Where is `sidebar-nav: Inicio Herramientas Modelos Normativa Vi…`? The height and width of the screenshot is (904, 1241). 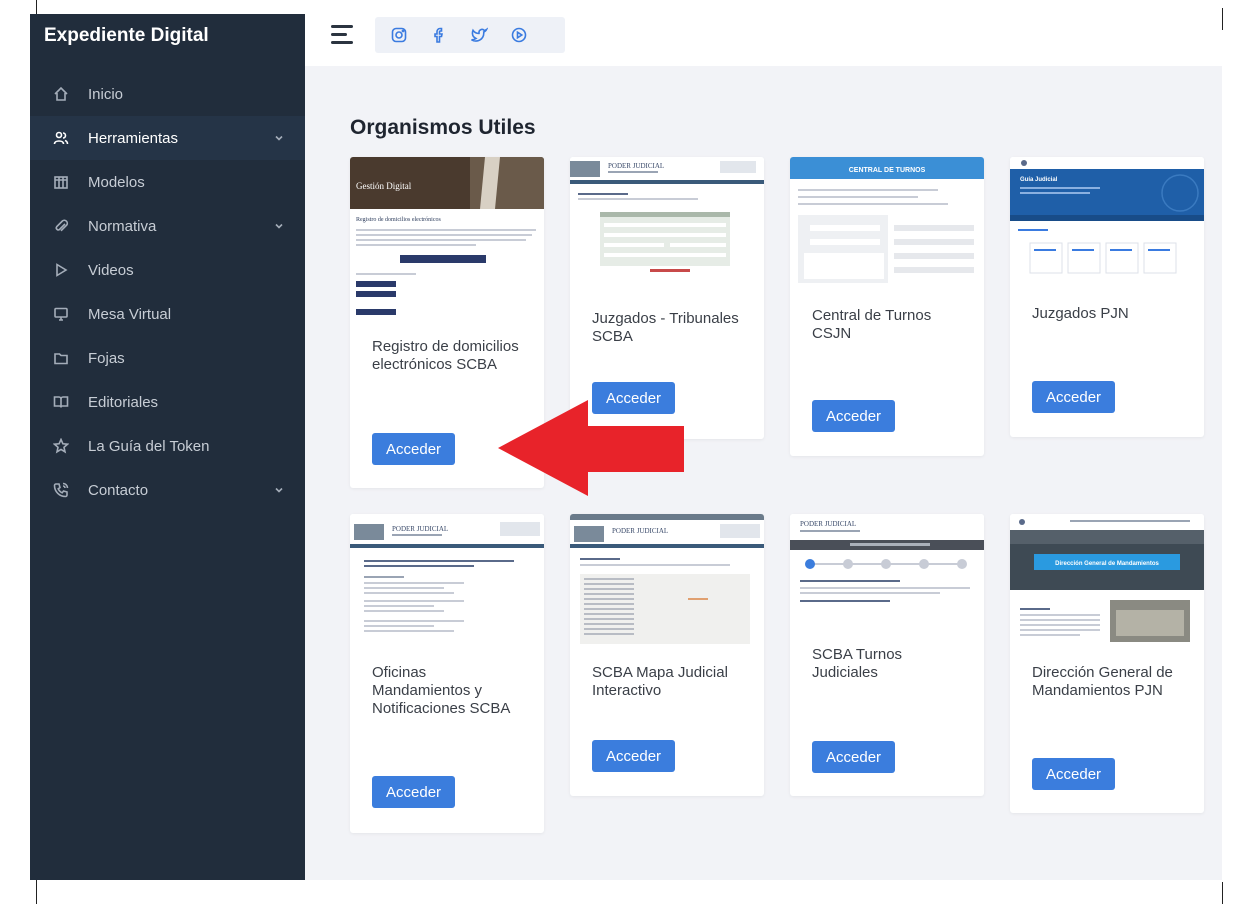
sidebar-nav: Inicio Herramientas Modelos Normativa Vi… is located at coordinates (167, 292).